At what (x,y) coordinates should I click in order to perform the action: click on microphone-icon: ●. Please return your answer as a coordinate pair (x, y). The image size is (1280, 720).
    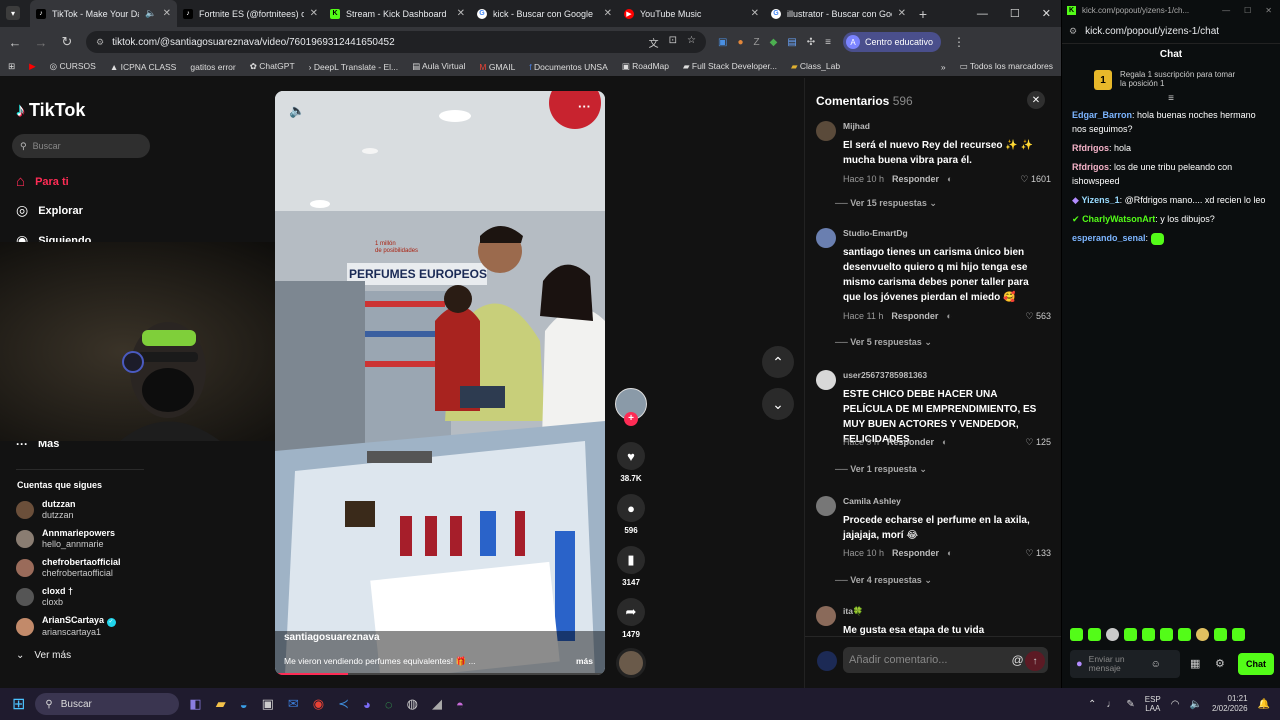
    Looking at the image, I should click on (1079, 664).